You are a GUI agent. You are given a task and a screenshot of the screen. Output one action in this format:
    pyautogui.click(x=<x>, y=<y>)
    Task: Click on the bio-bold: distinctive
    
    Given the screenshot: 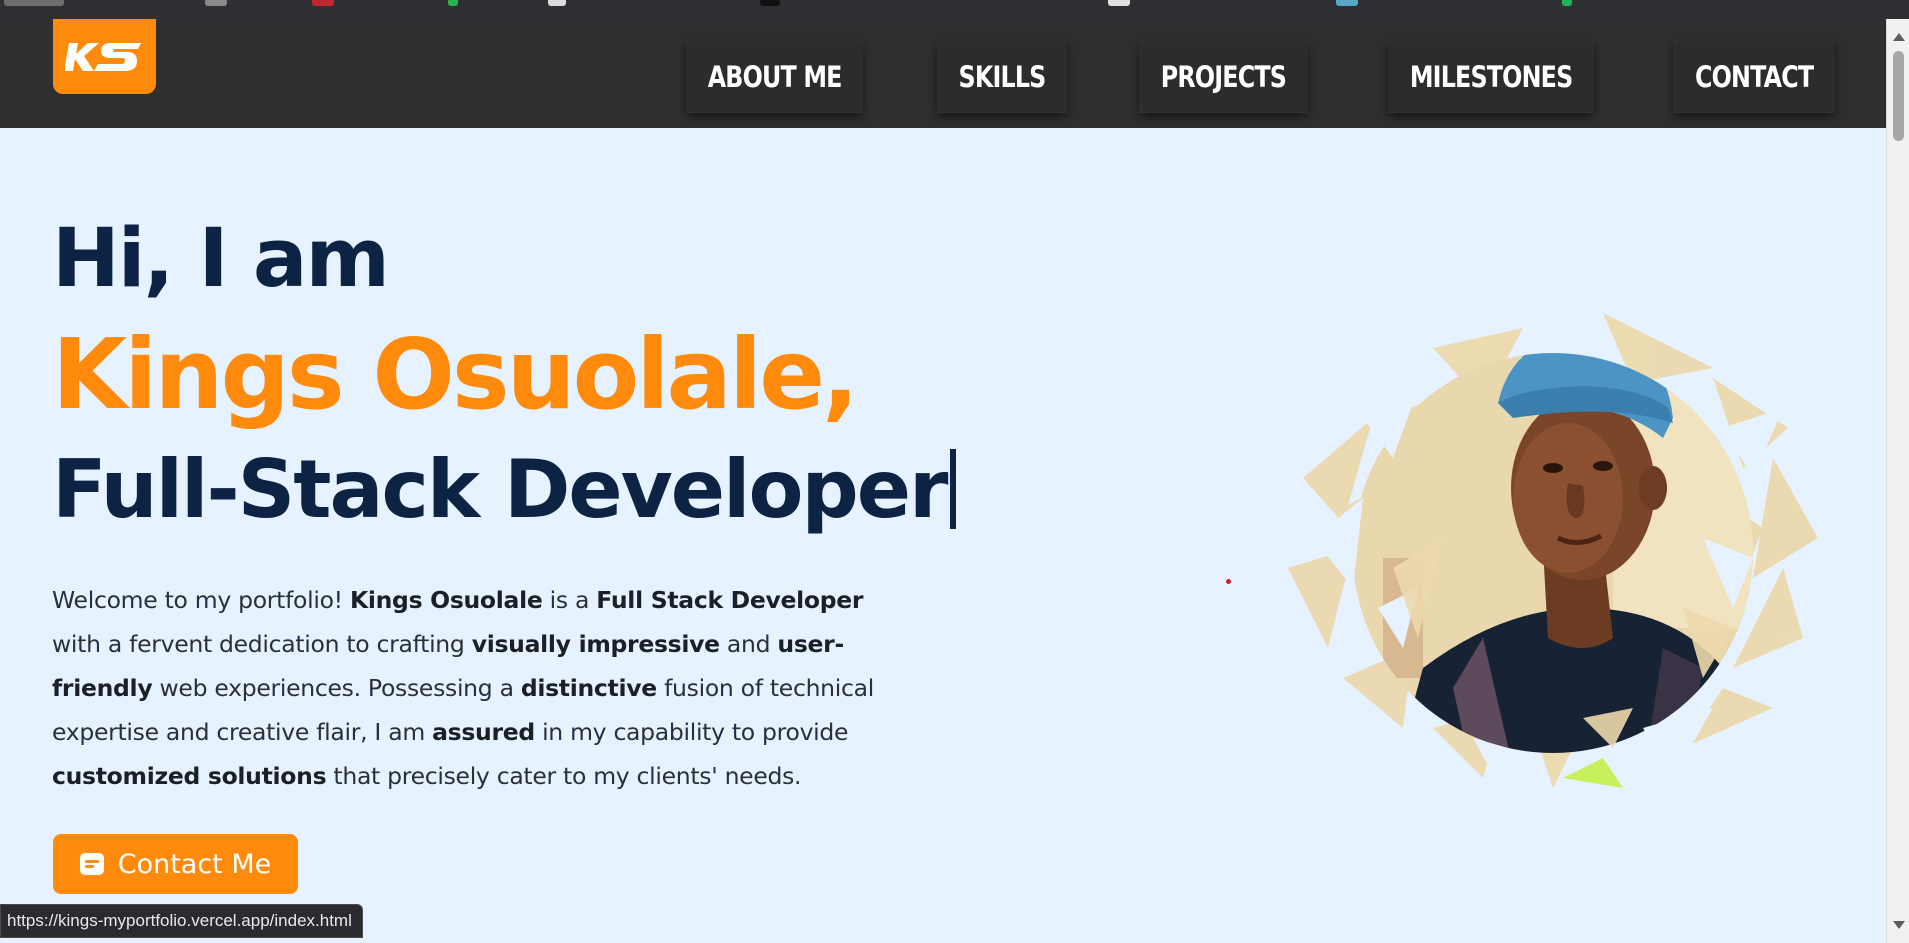 What is the action you would take?
    pyautogui.click(x=588, y=688)
    